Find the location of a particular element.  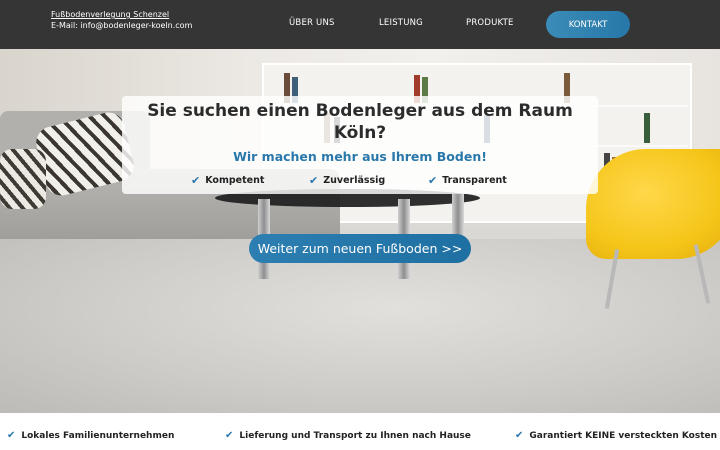

cta-button: Weiter zum neuen Fußboden >> is located at coordinates (360, 248).